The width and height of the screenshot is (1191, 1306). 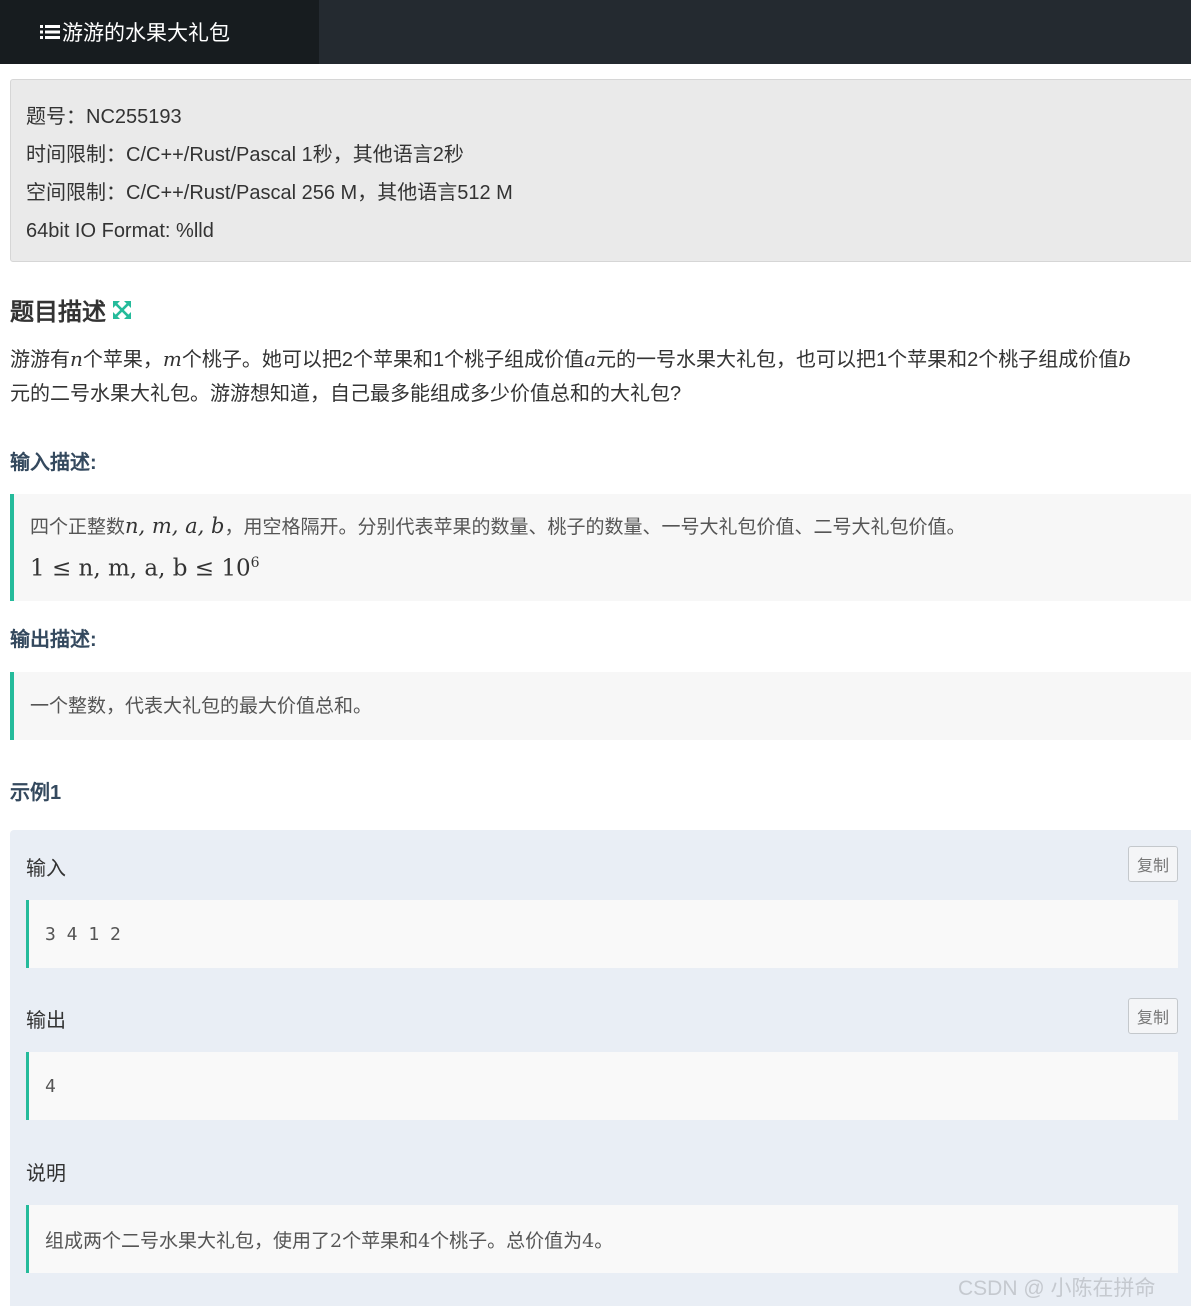 What do you see at coordinates (50, 32) in the screenshot?
I see `list-icon` at bounding box center [50, 32].